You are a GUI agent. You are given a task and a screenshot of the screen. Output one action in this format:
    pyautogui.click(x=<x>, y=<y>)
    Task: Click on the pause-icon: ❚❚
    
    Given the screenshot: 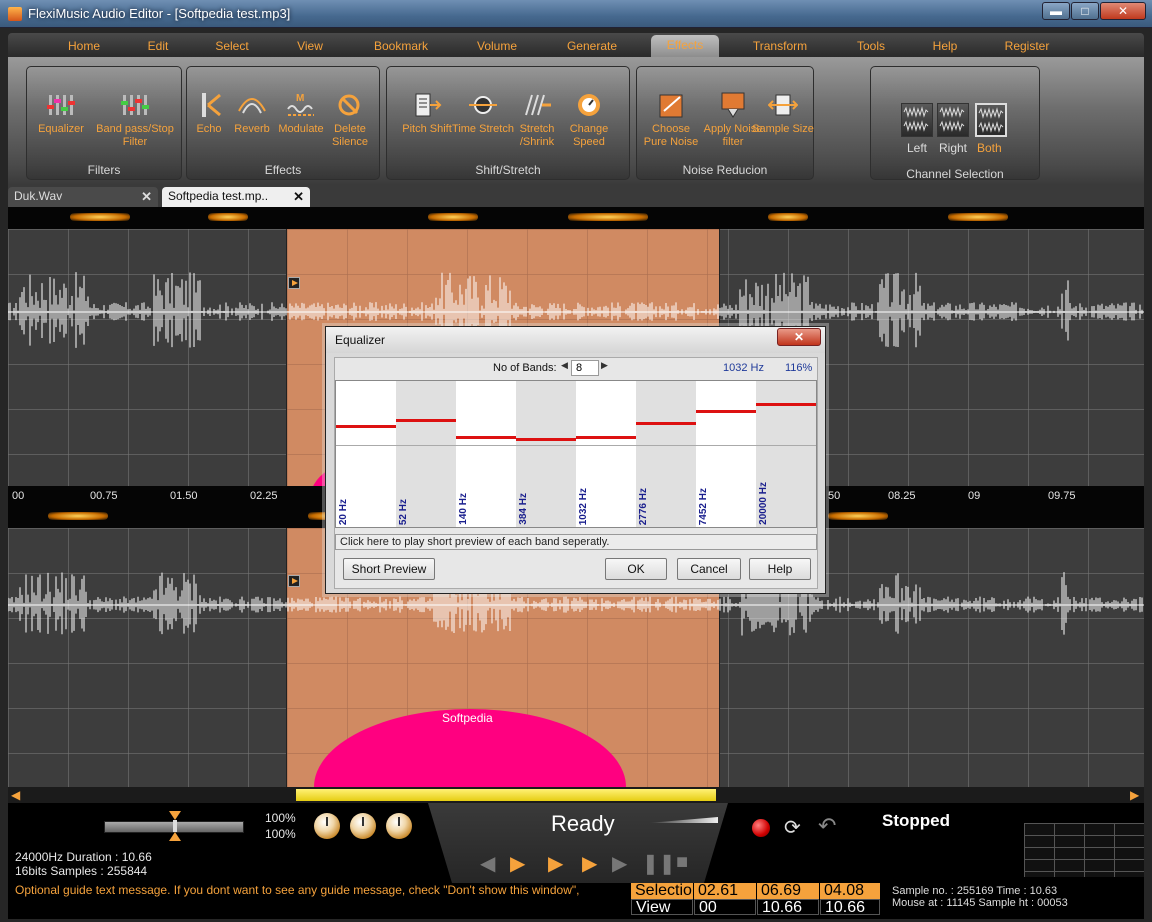 What is the action you would take?
    pyautogui.click(x=659, y=863)
    